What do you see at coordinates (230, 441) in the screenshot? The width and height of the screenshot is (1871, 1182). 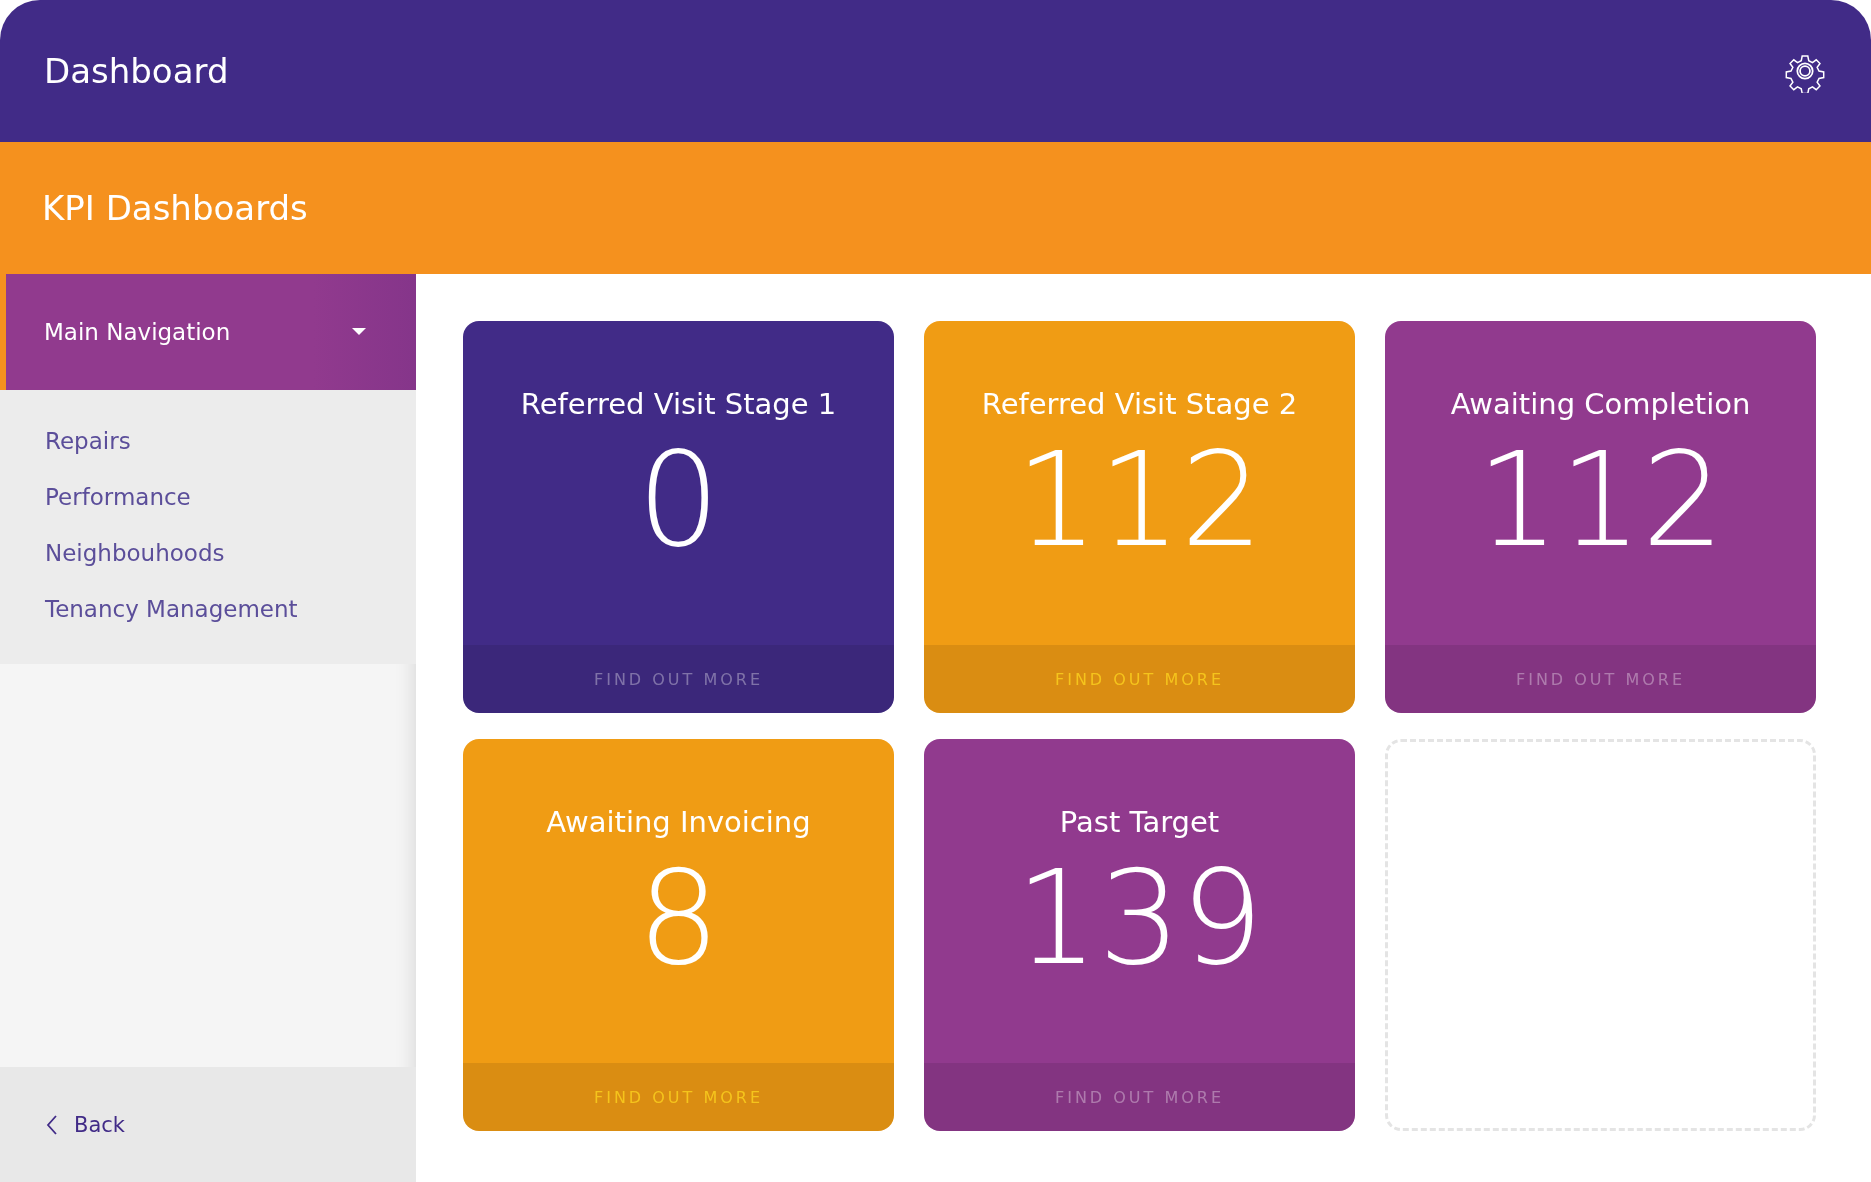 I see `menu-item: Repairs` at bounding box center [230, 441].